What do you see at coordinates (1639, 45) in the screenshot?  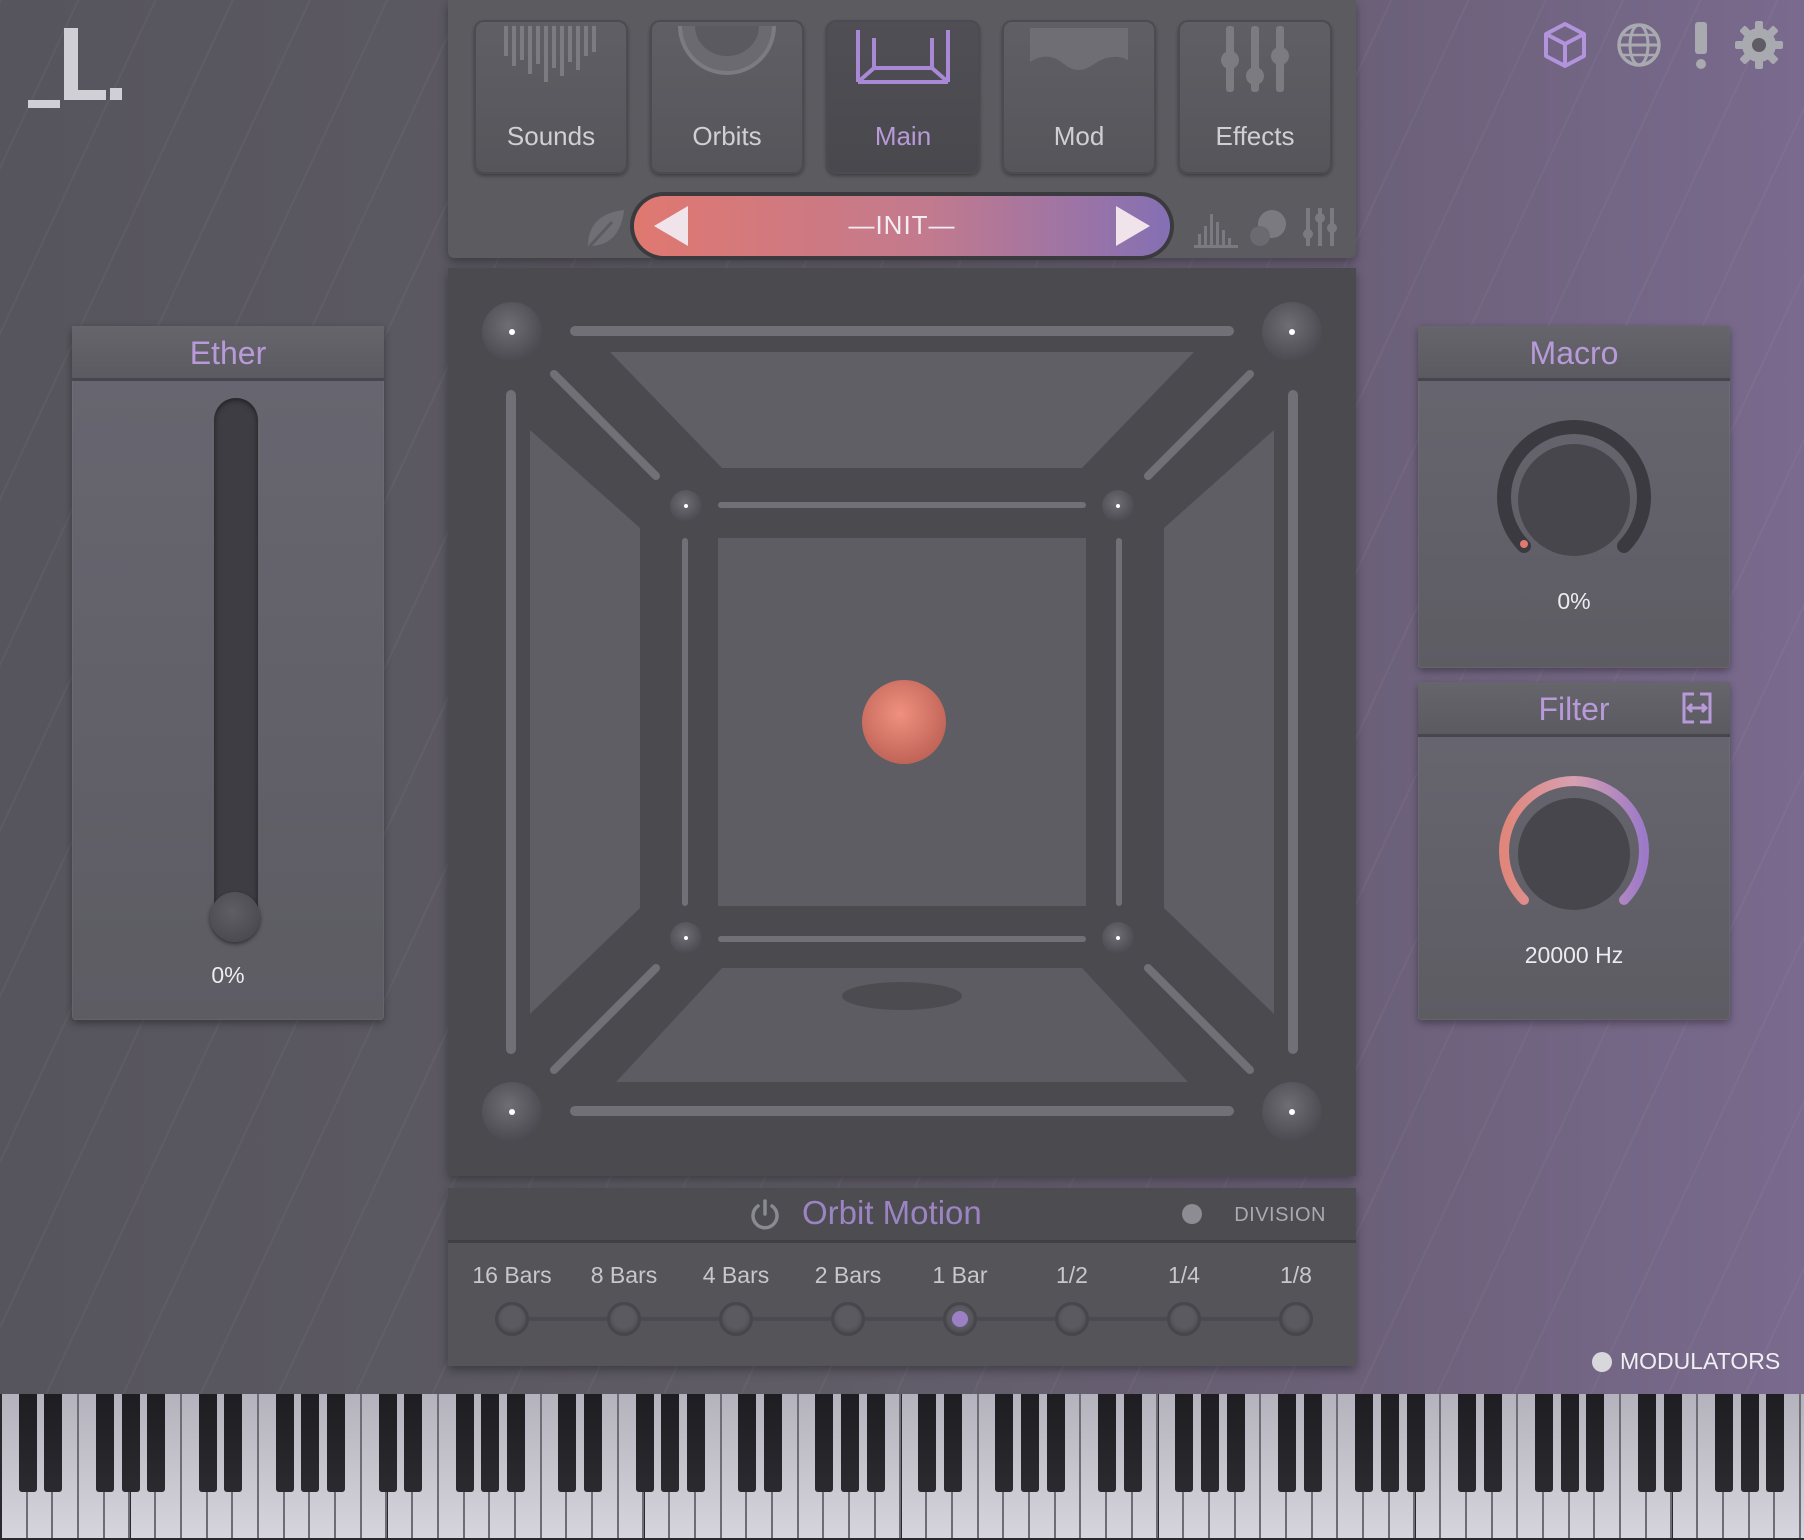 I see `globe-icon` at bounding box center [1639, 45].